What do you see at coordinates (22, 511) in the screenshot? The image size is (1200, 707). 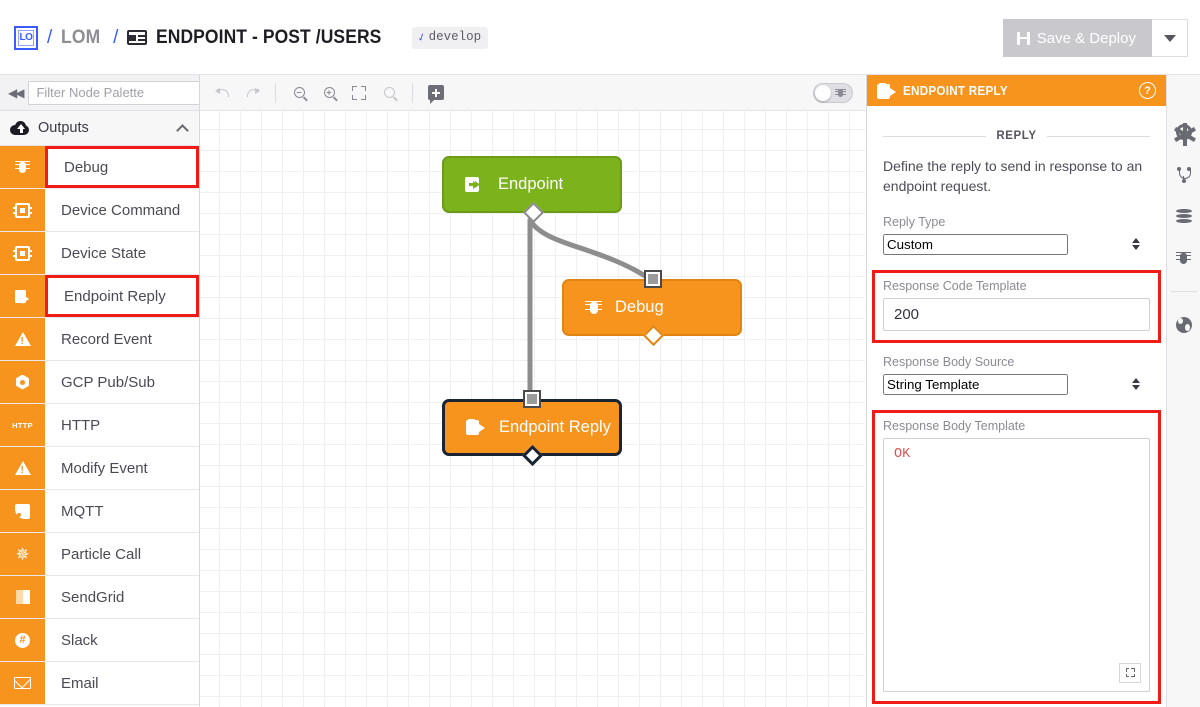 I see `mqtt-icon` at bounding box center [22, 511].